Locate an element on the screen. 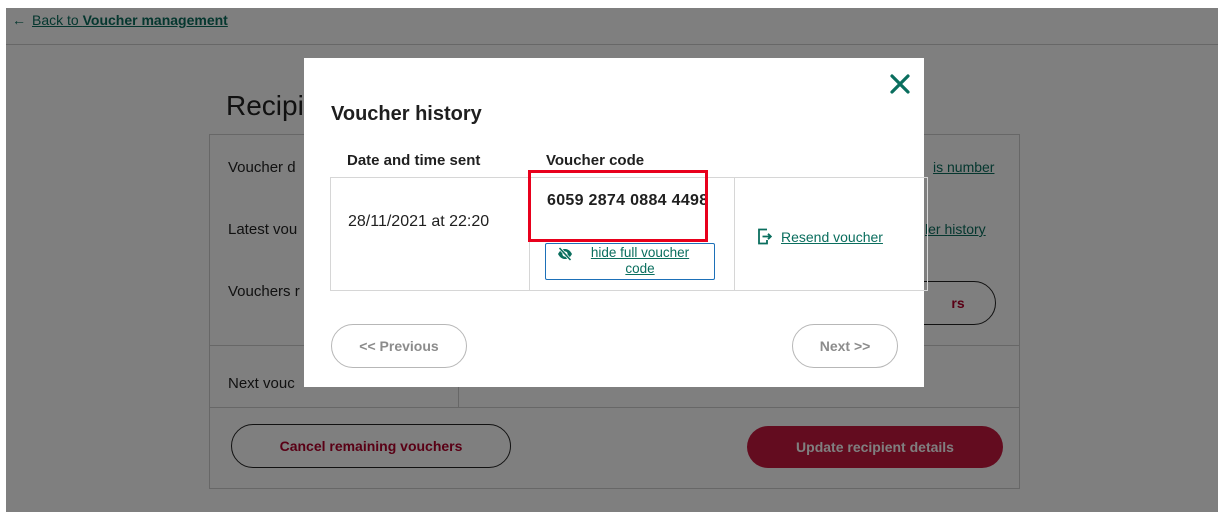  previous-page-button: << Previous is located at coordinates (399, 346).